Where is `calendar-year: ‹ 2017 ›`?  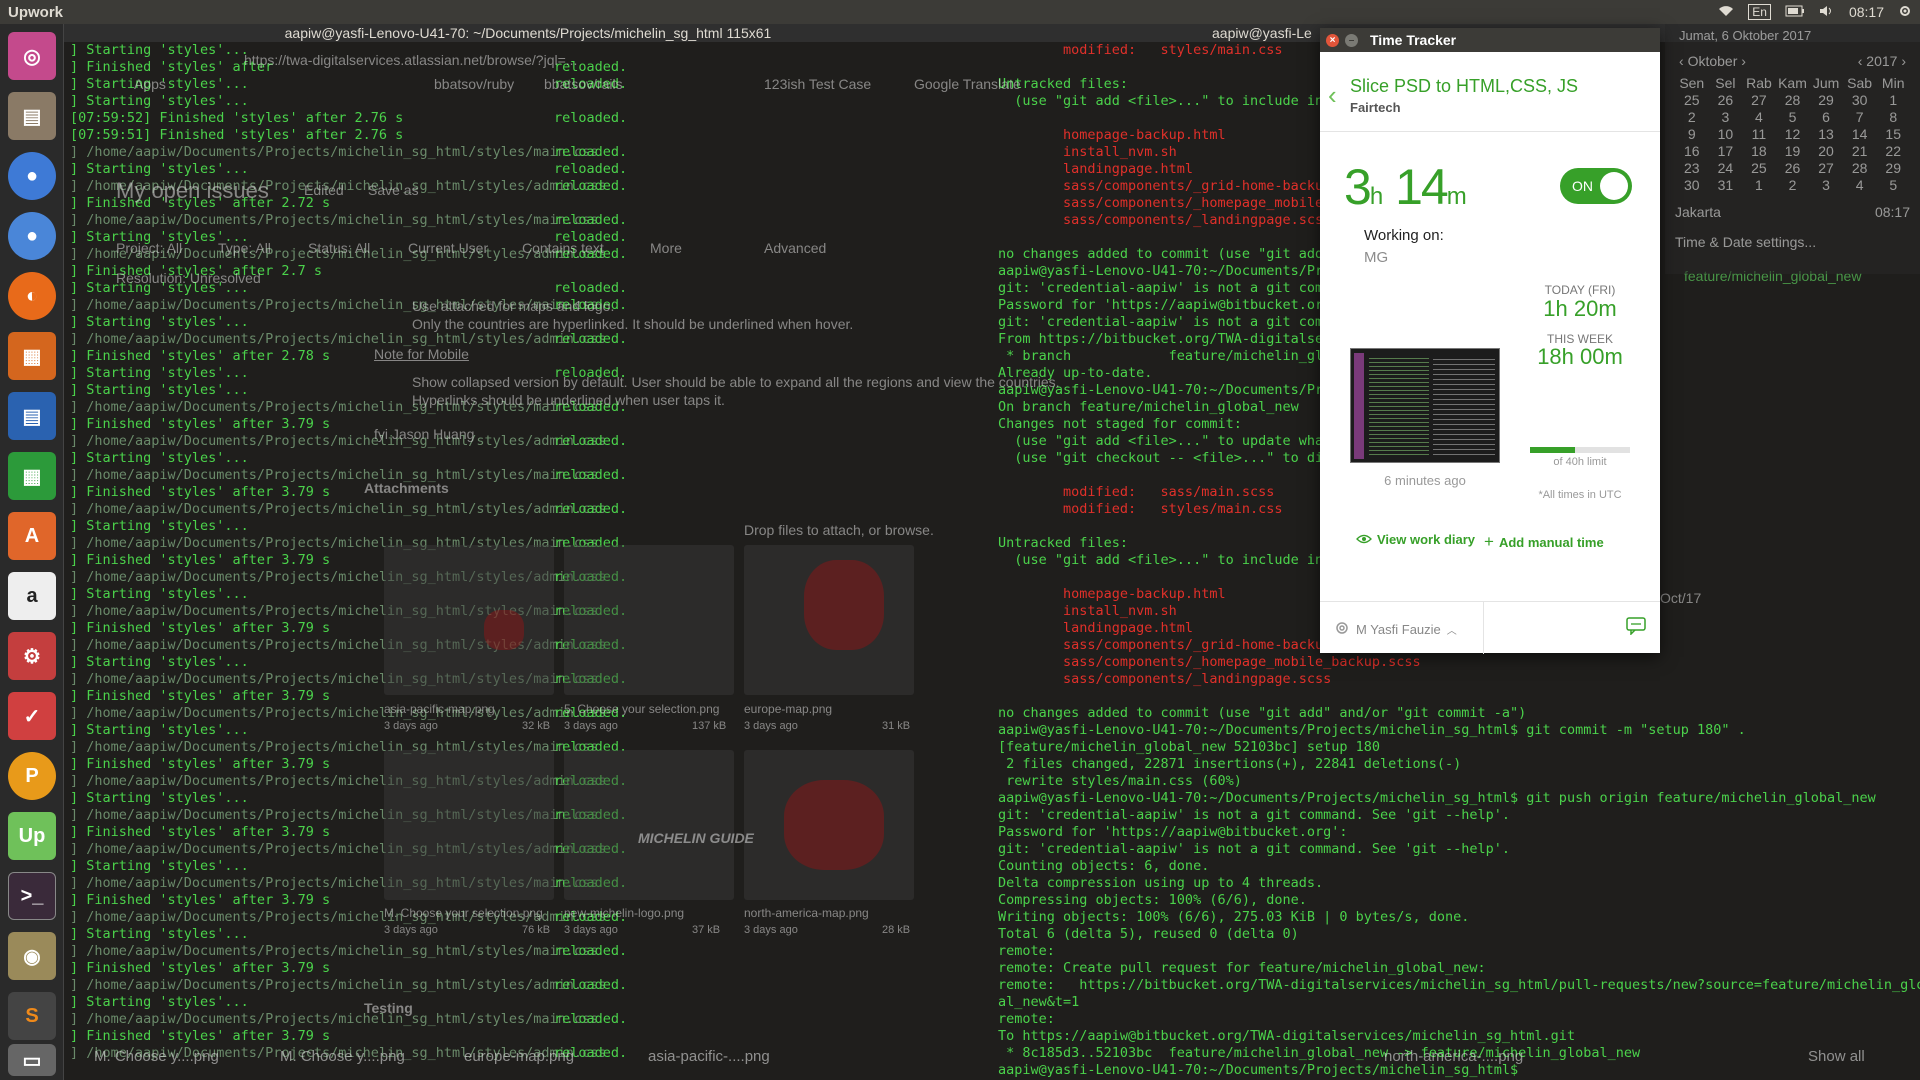
calendar-year: ‹ 2017 › is located at coordinates (1882, 61).